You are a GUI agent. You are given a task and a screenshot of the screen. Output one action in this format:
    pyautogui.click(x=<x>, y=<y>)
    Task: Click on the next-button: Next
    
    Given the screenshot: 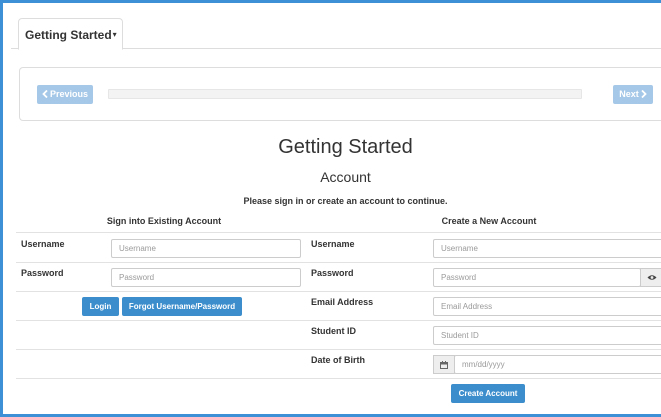 What is the action you would take?
    pyautogui.click(x=633, y=94)
    